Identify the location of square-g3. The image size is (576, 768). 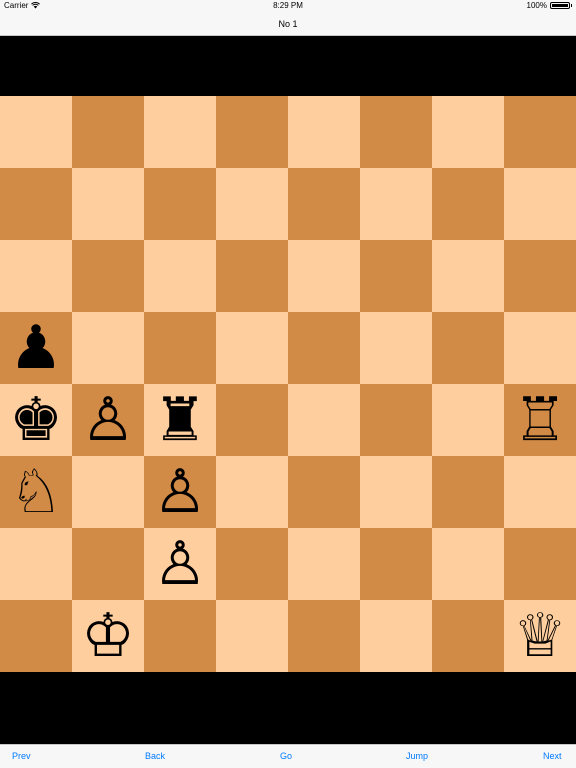
(468, 492).